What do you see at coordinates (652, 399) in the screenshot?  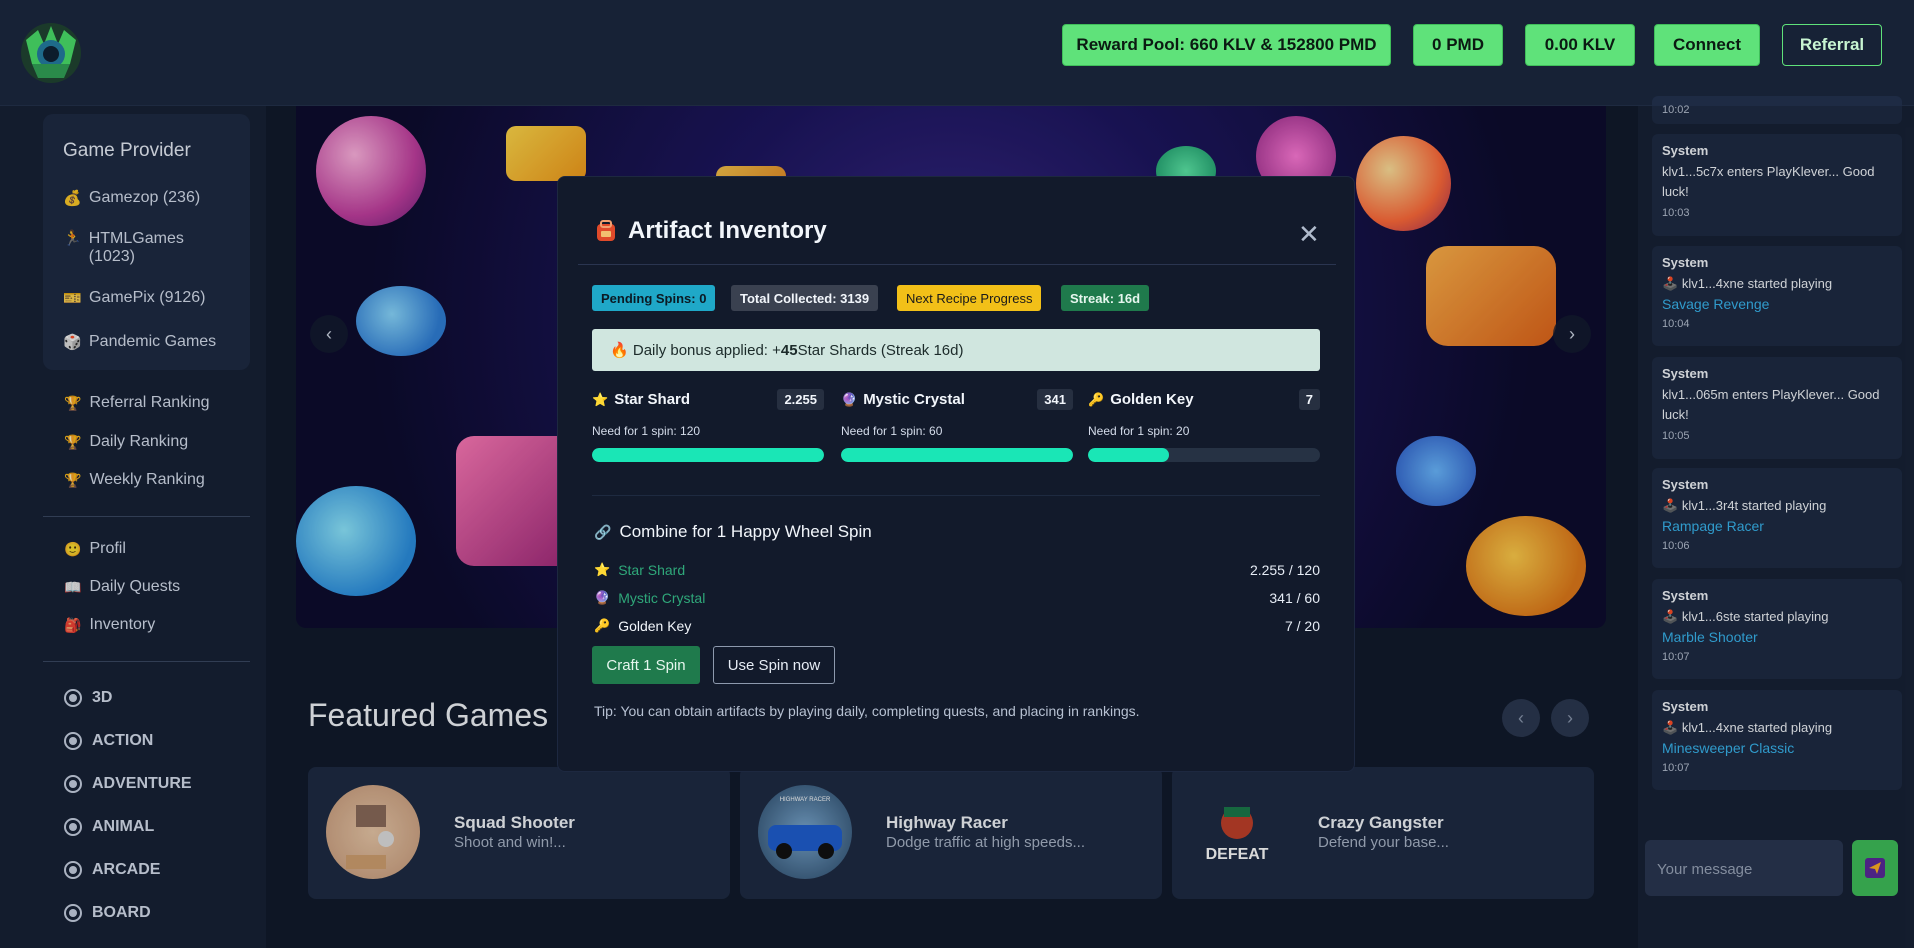 I see `artifact-name: Star Shard` at bounding box center [652, 399].